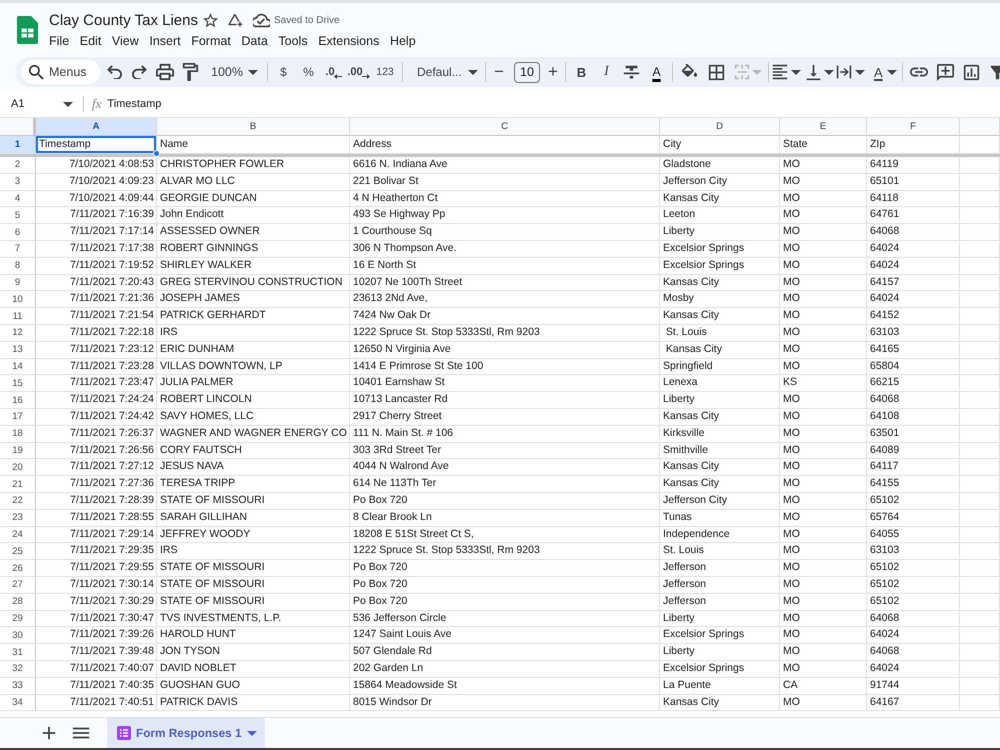  I want to click on table-cell: Po Box 720, so click(505, 568).